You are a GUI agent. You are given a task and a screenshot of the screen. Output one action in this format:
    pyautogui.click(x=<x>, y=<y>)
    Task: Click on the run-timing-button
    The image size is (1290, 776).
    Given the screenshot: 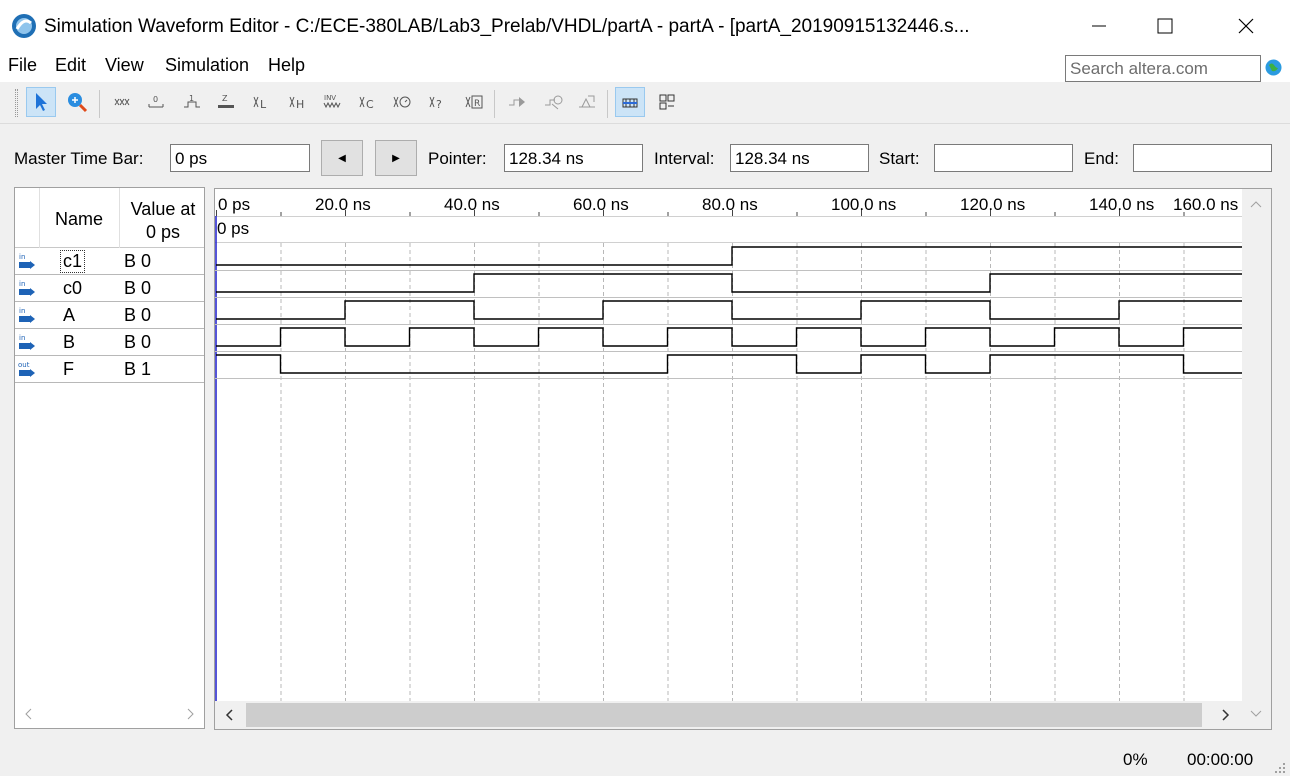 What is the action you would take?
    pyautogui.click(x=553, y=102)
    